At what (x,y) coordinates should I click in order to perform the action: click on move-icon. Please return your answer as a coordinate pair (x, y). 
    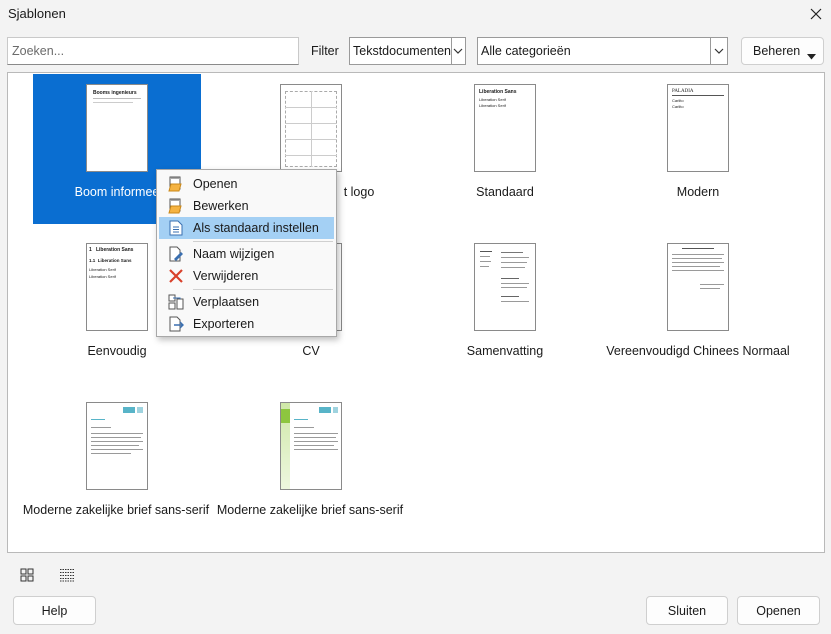
    Looking at the image, I should click on (176, 302).